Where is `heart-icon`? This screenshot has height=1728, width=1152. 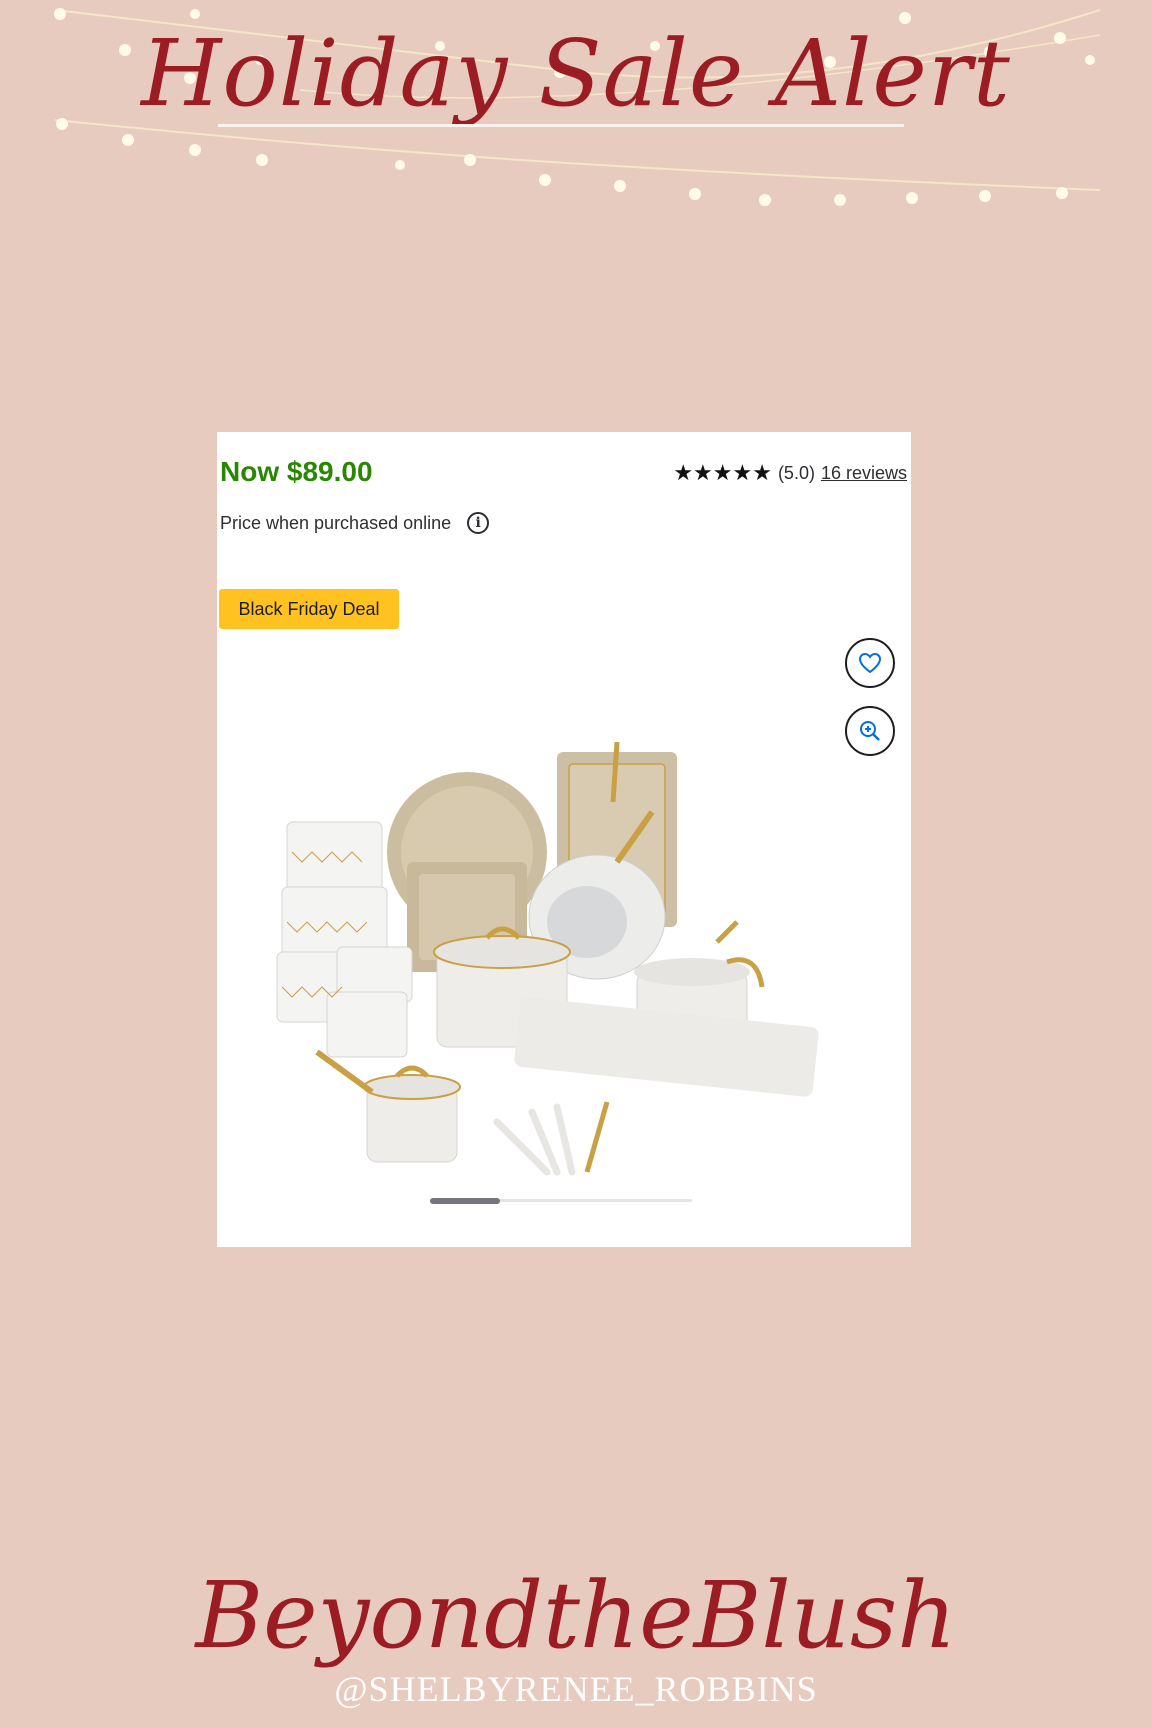 heart-icon is located at coordinates (870, 663).